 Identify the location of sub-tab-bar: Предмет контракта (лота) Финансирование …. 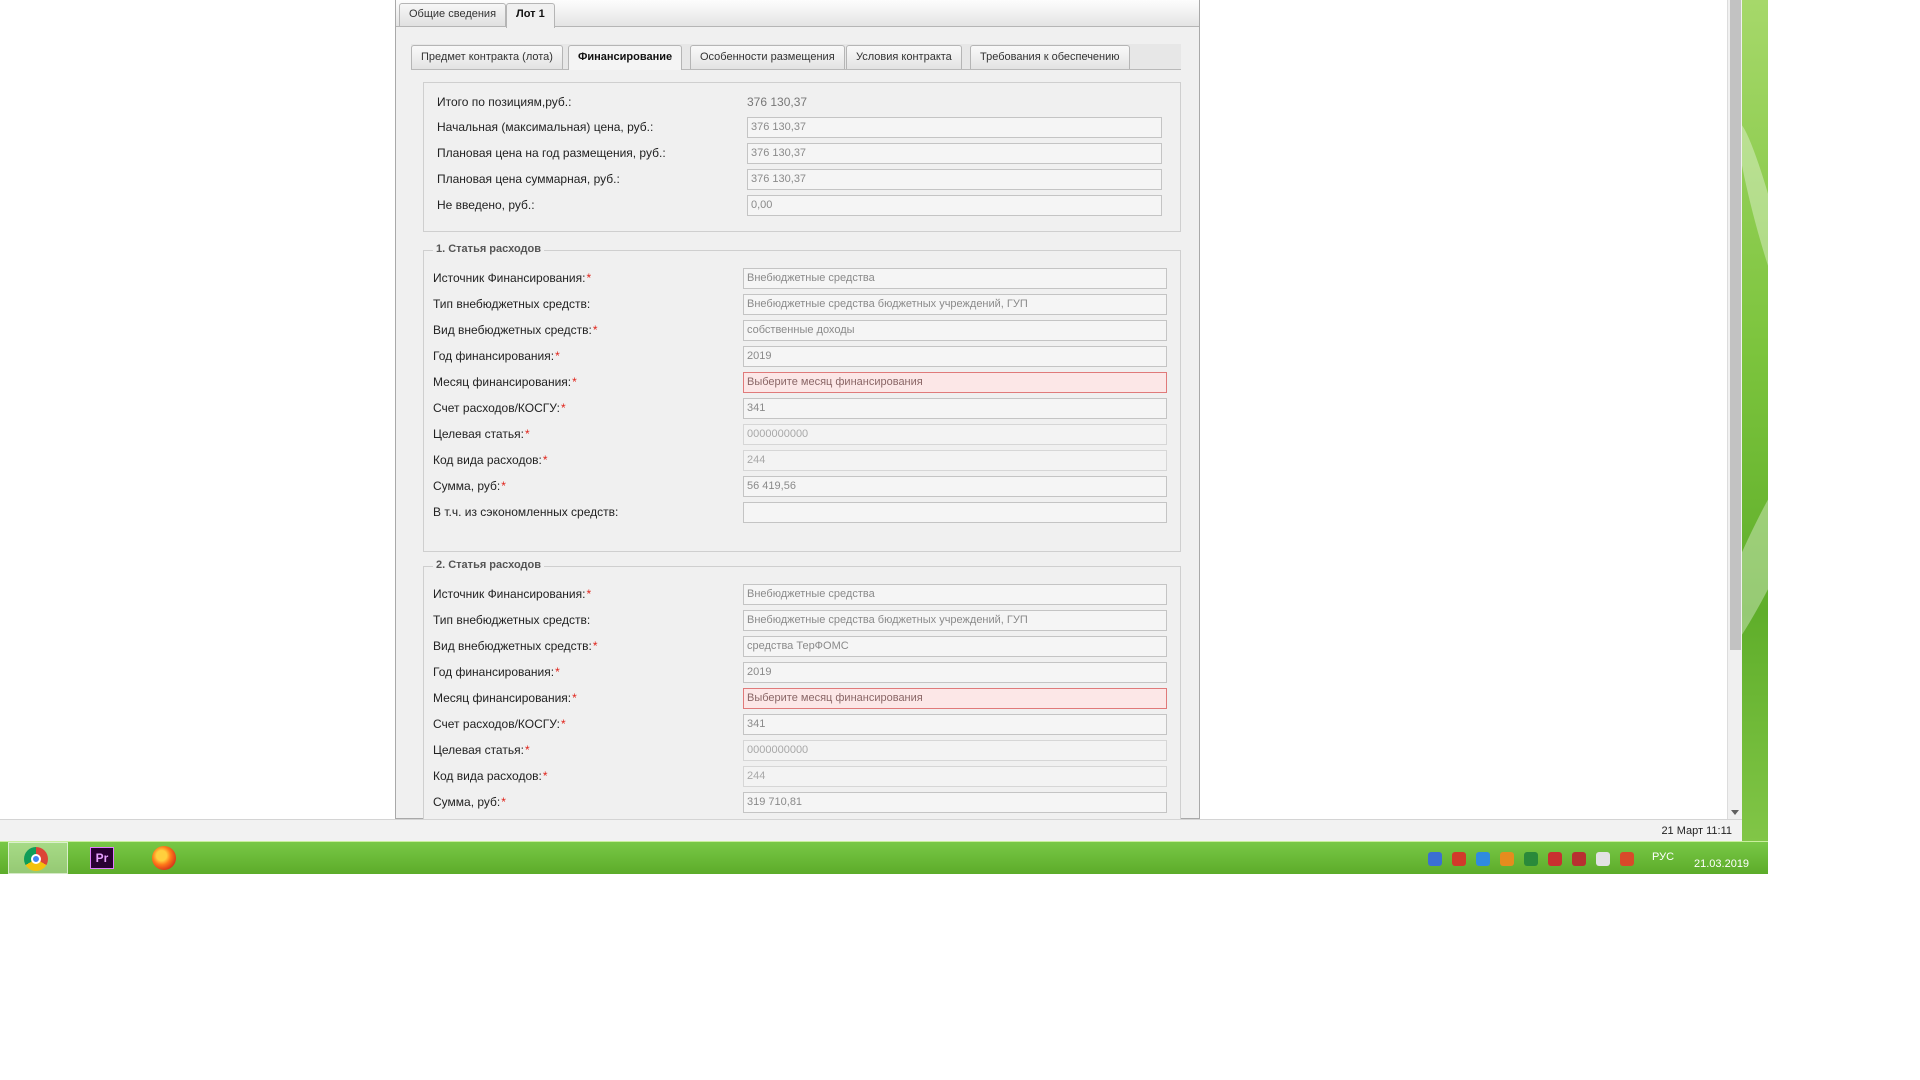
(796, 57).